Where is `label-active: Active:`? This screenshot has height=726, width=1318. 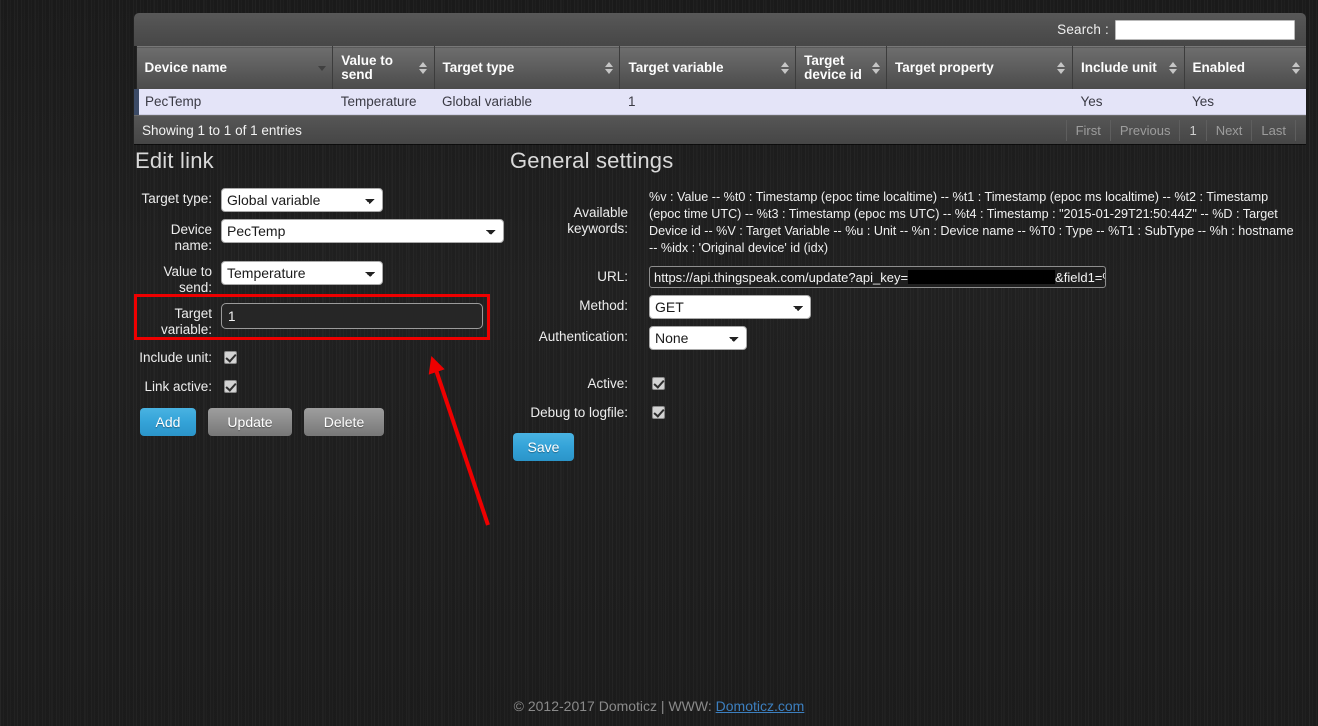 label-active: Active: is located at coordinates (607, 383).